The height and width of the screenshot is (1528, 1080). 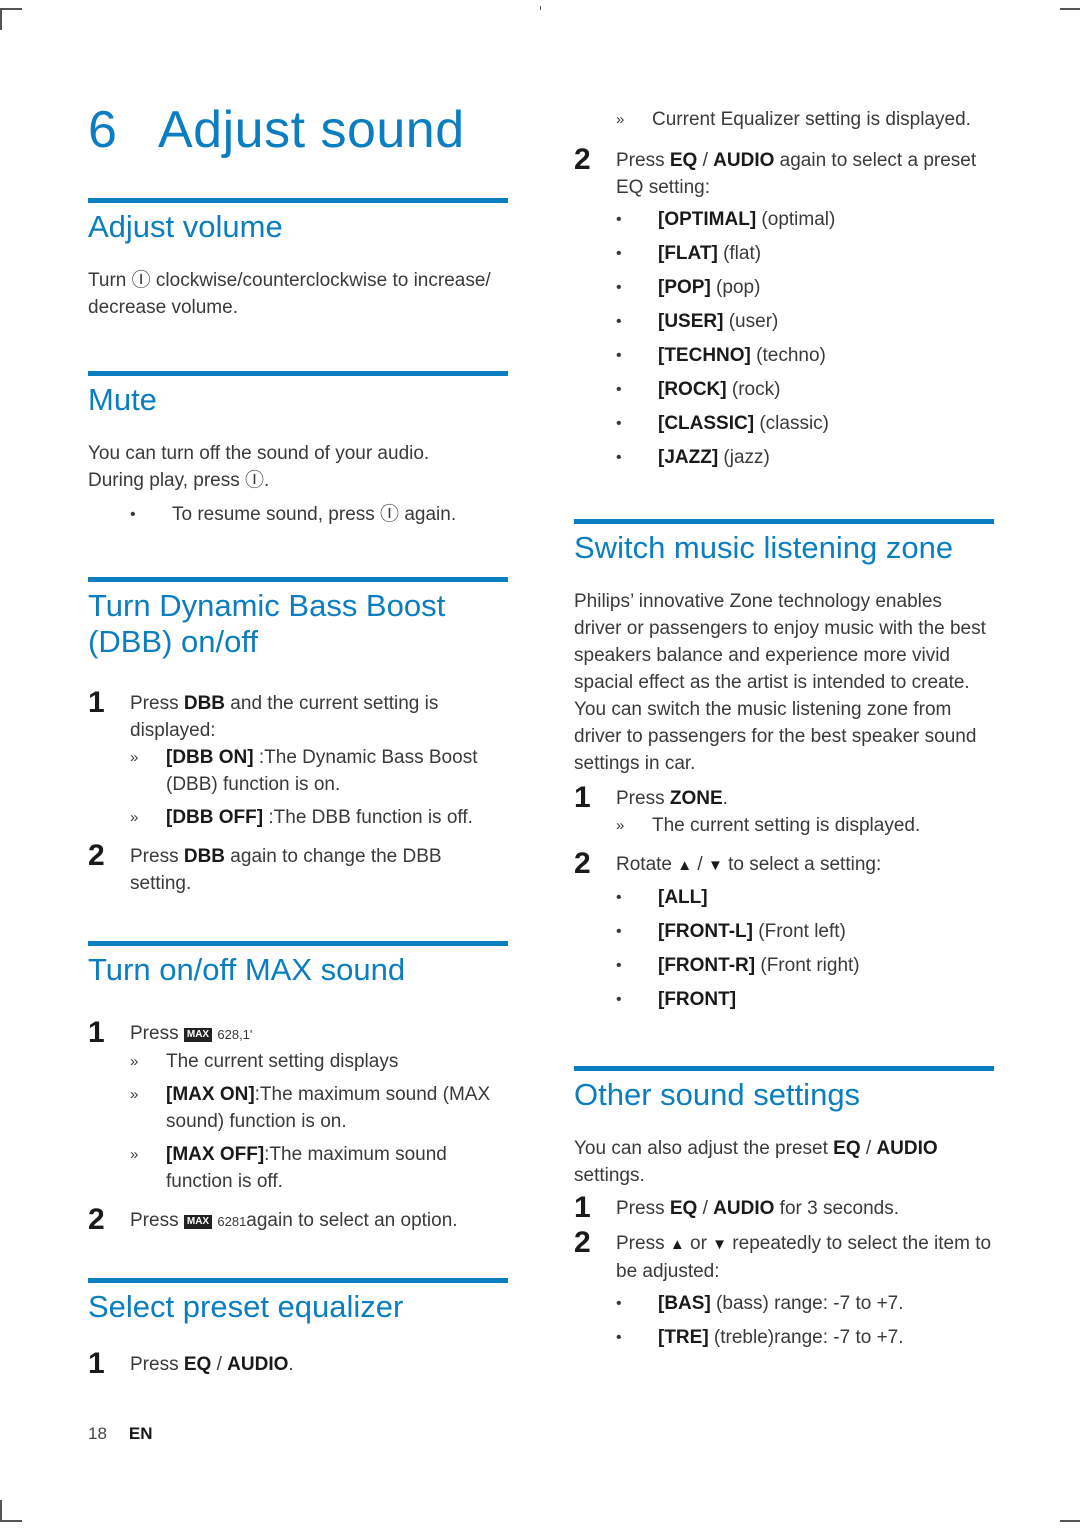 What do you see at coordinates (662, 897) in the screenshot?
I see `list-item: • [ALL]` at bounding box center [662, 897].